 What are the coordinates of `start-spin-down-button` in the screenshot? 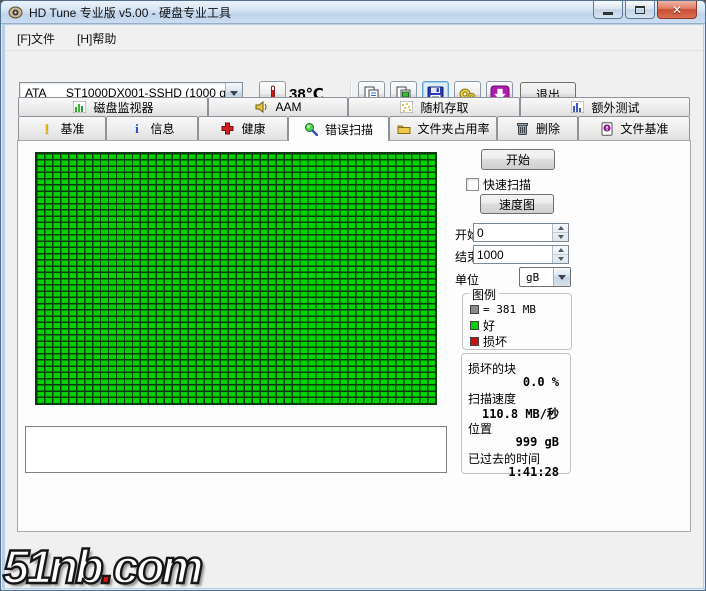 It's located at (560, 237).